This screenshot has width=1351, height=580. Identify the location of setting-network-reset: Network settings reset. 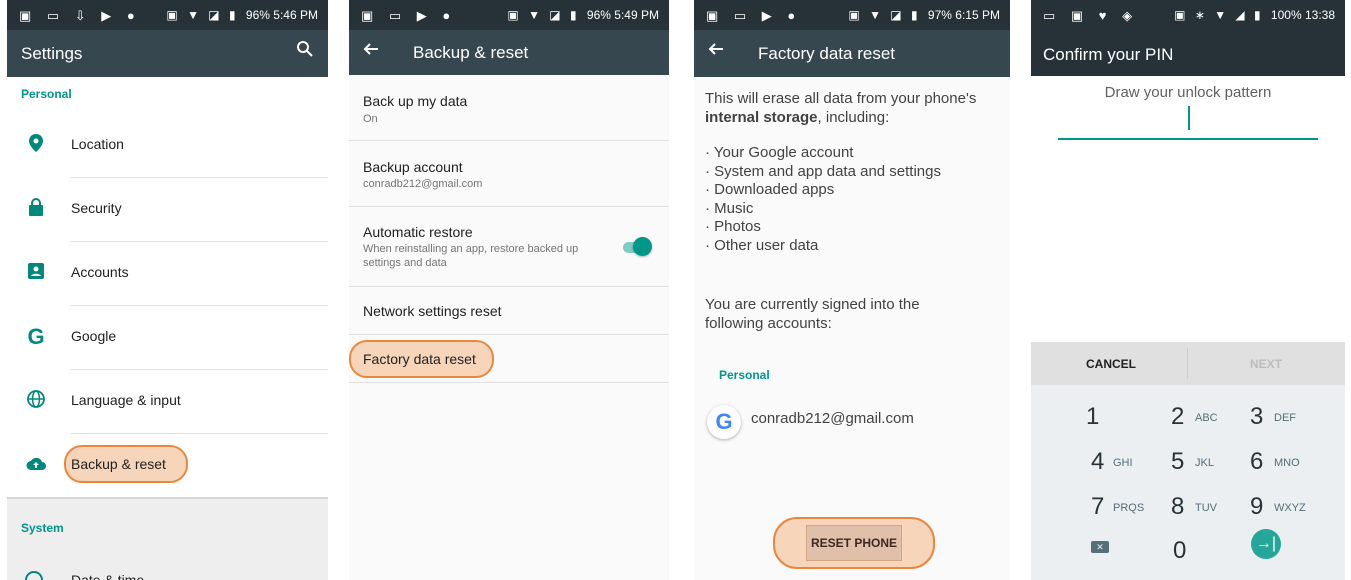
(509, 311).